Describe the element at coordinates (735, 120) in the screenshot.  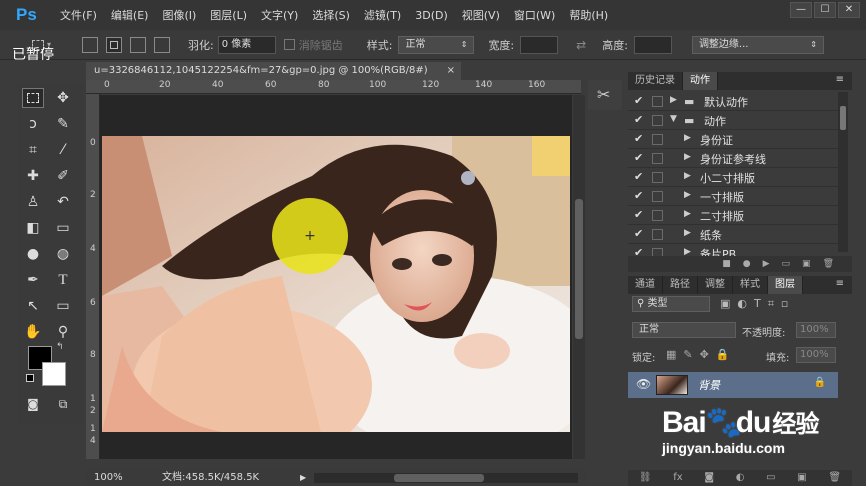
I see `action-row: ✔ ▼ ▬ 动作` at that location.